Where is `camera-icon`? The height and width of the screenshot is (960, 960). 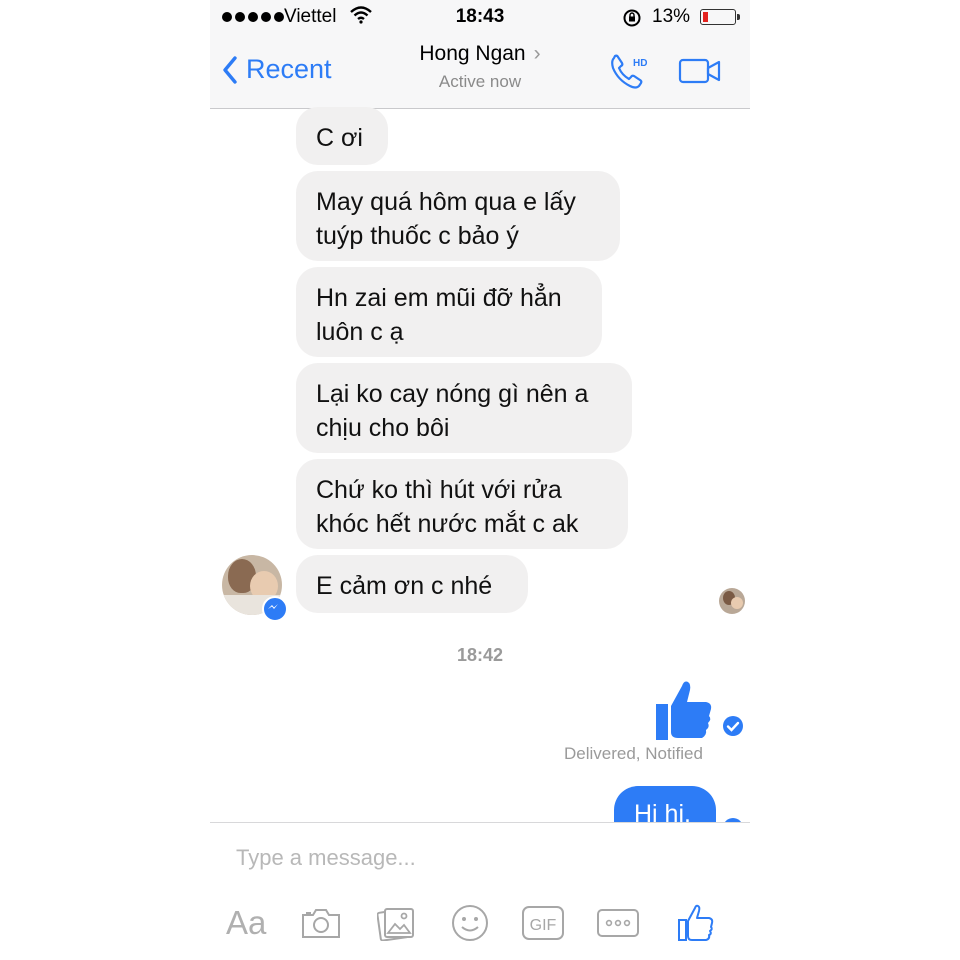
camera-icon is located at coordinates (321, 923).